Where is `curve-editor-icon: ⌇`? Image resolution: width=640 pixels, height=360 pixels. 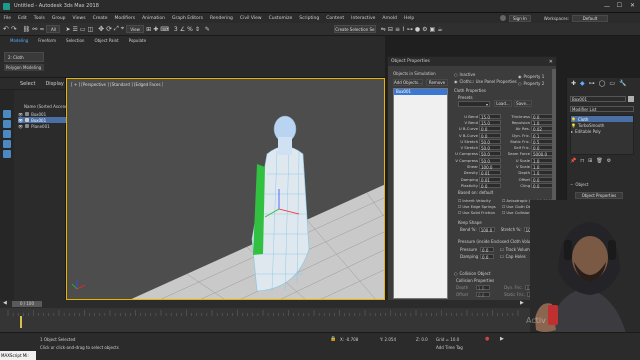 curve-editor-icon: ⌇ is located at coordinates (403, 29).